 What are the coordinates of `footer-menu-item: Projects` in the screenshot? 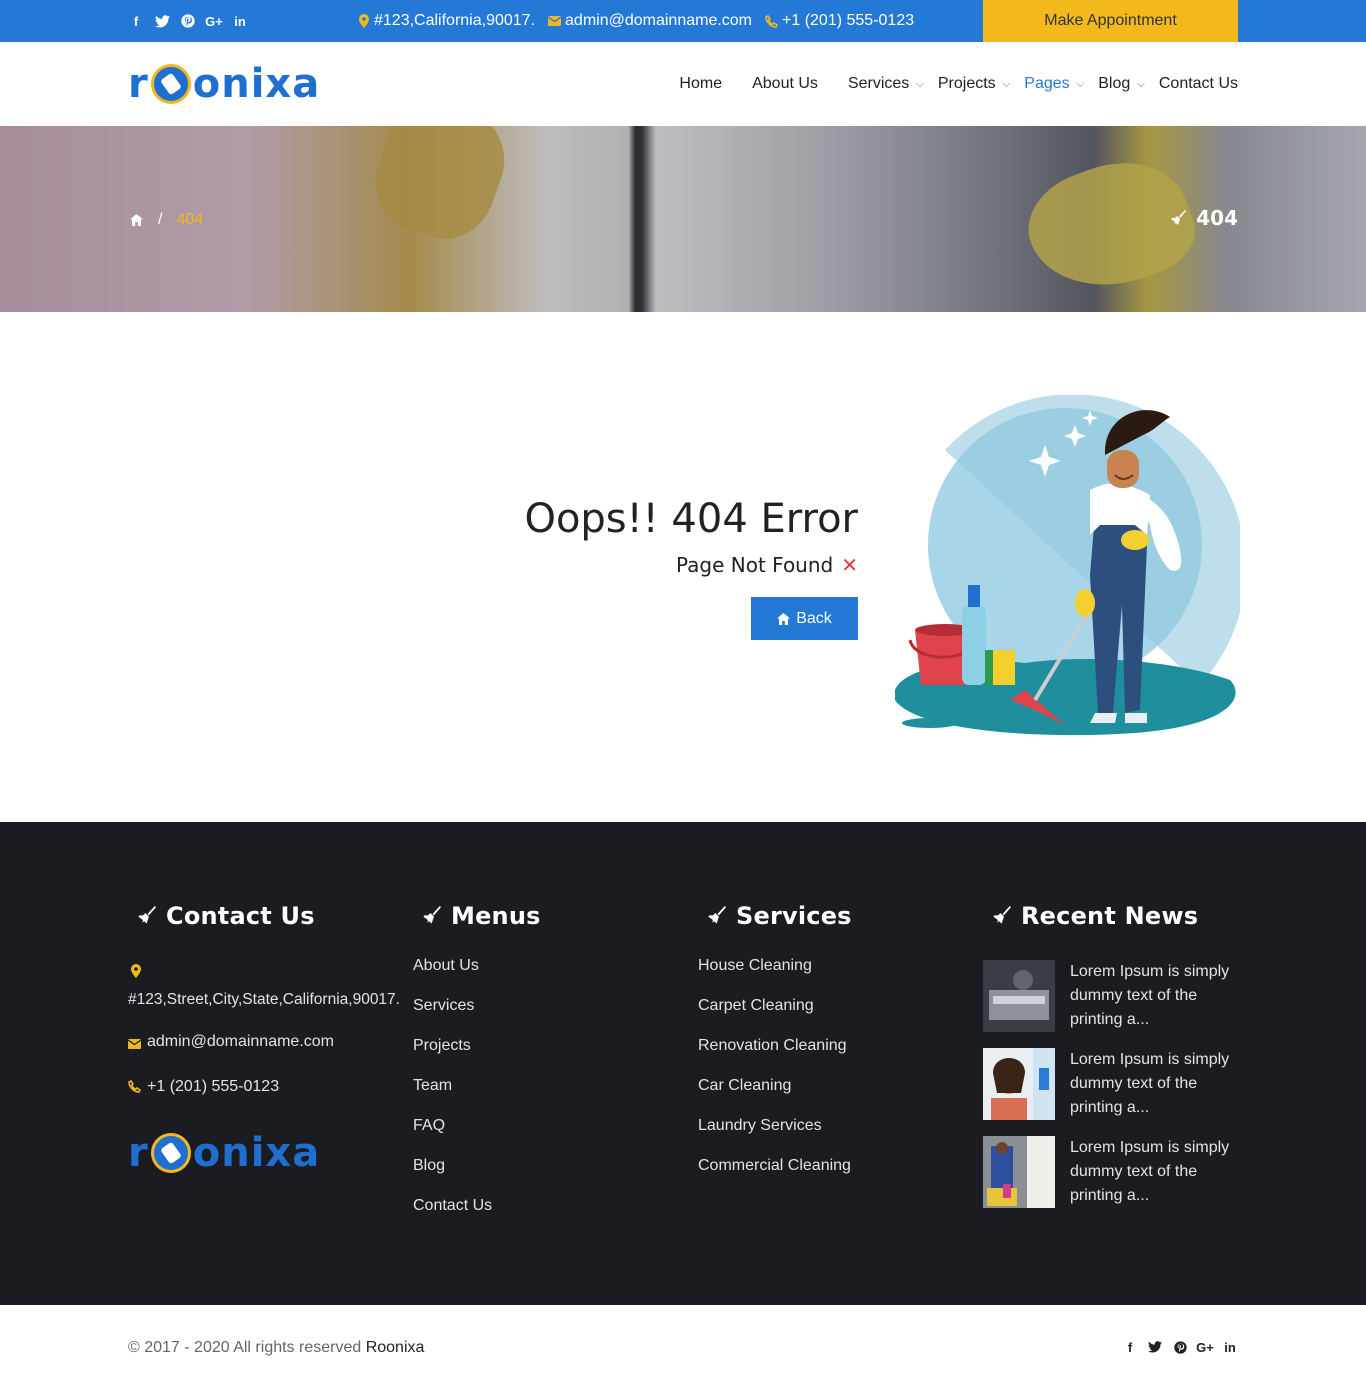 It's located at (477, 1056).